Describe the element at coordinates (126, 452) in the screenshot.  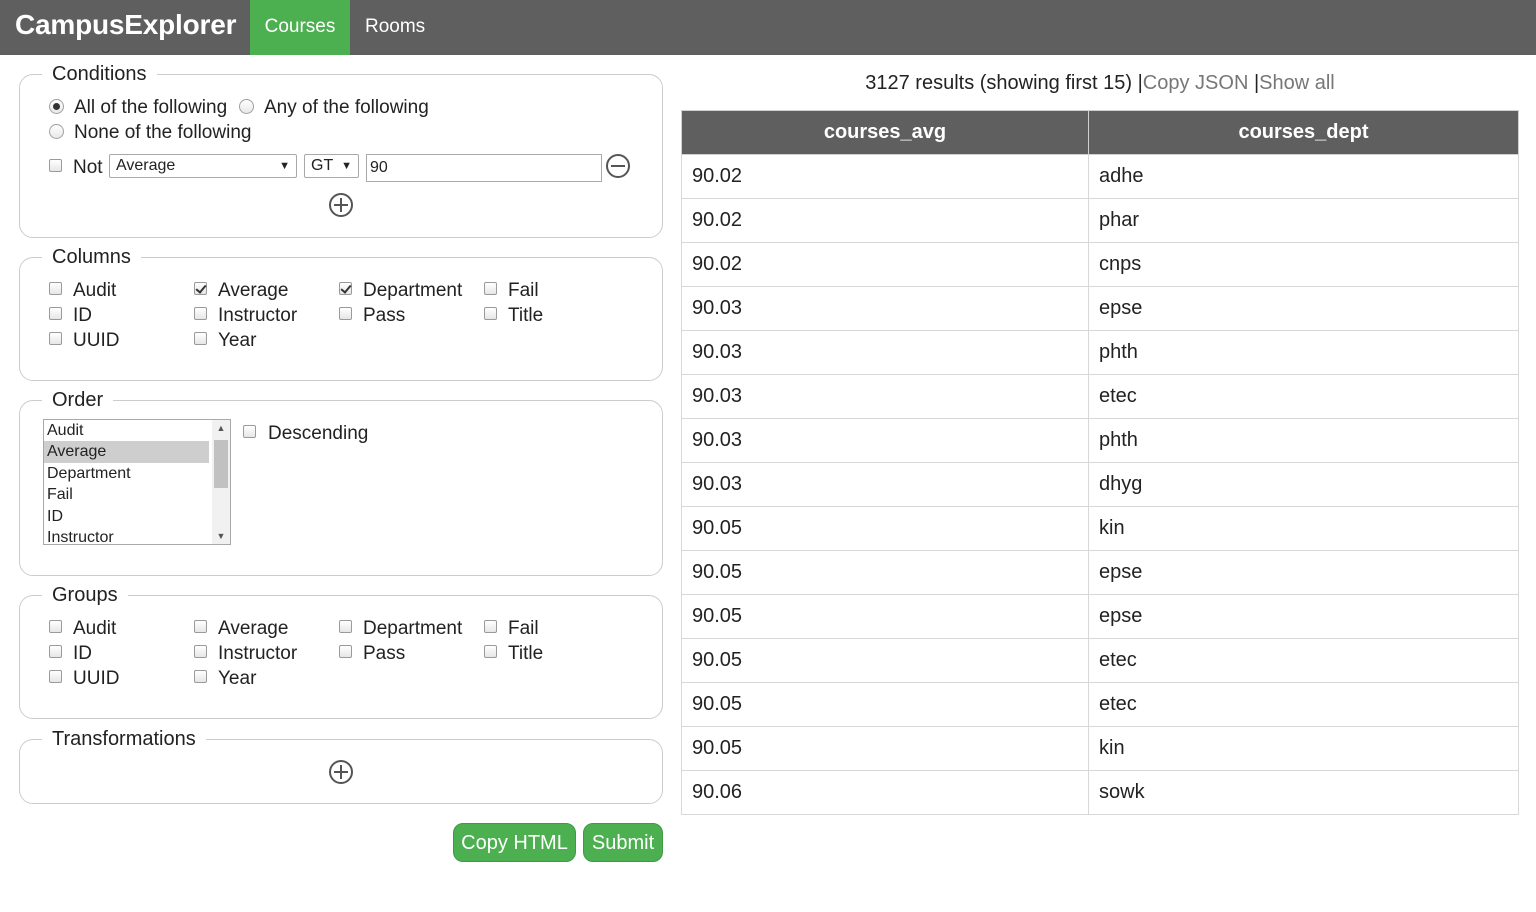
I see `order-option: Average` at that location.